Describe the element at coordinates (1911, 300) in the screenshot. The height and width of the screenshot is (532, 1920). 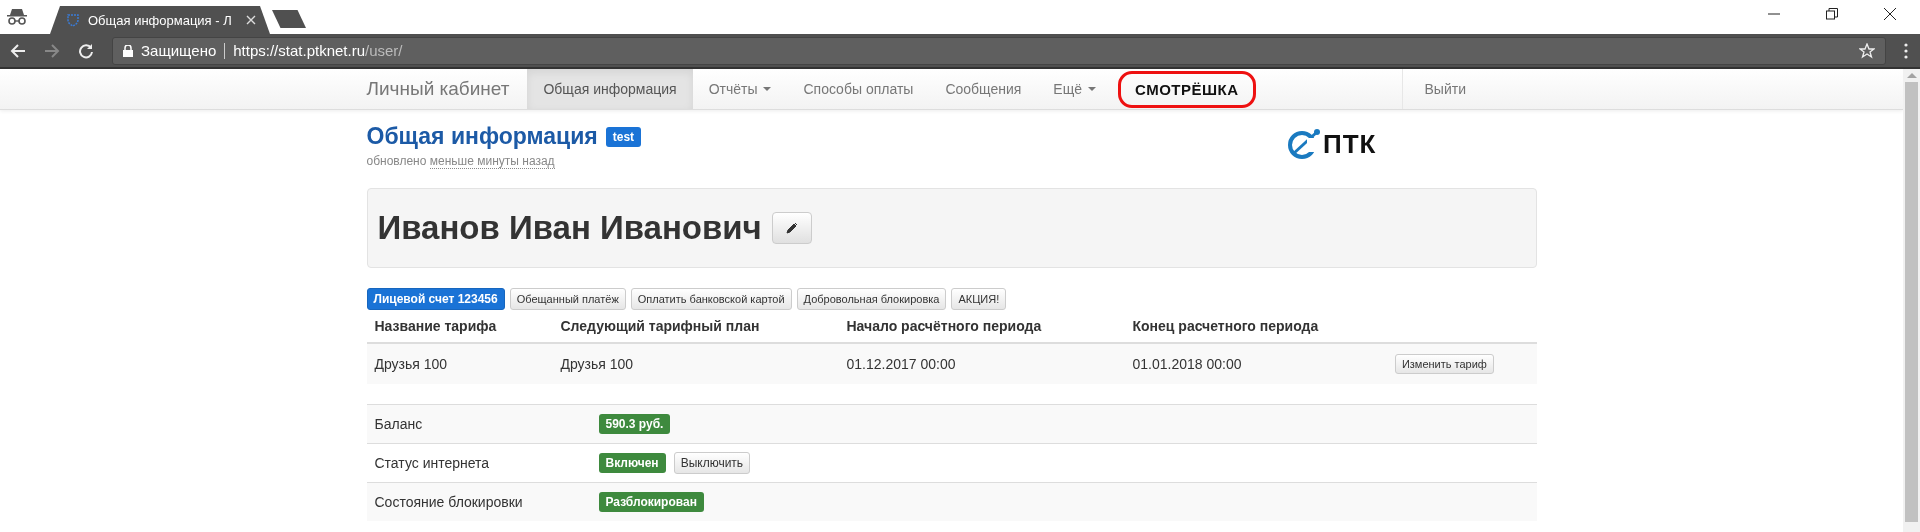
I see `scrollbar` at that location.